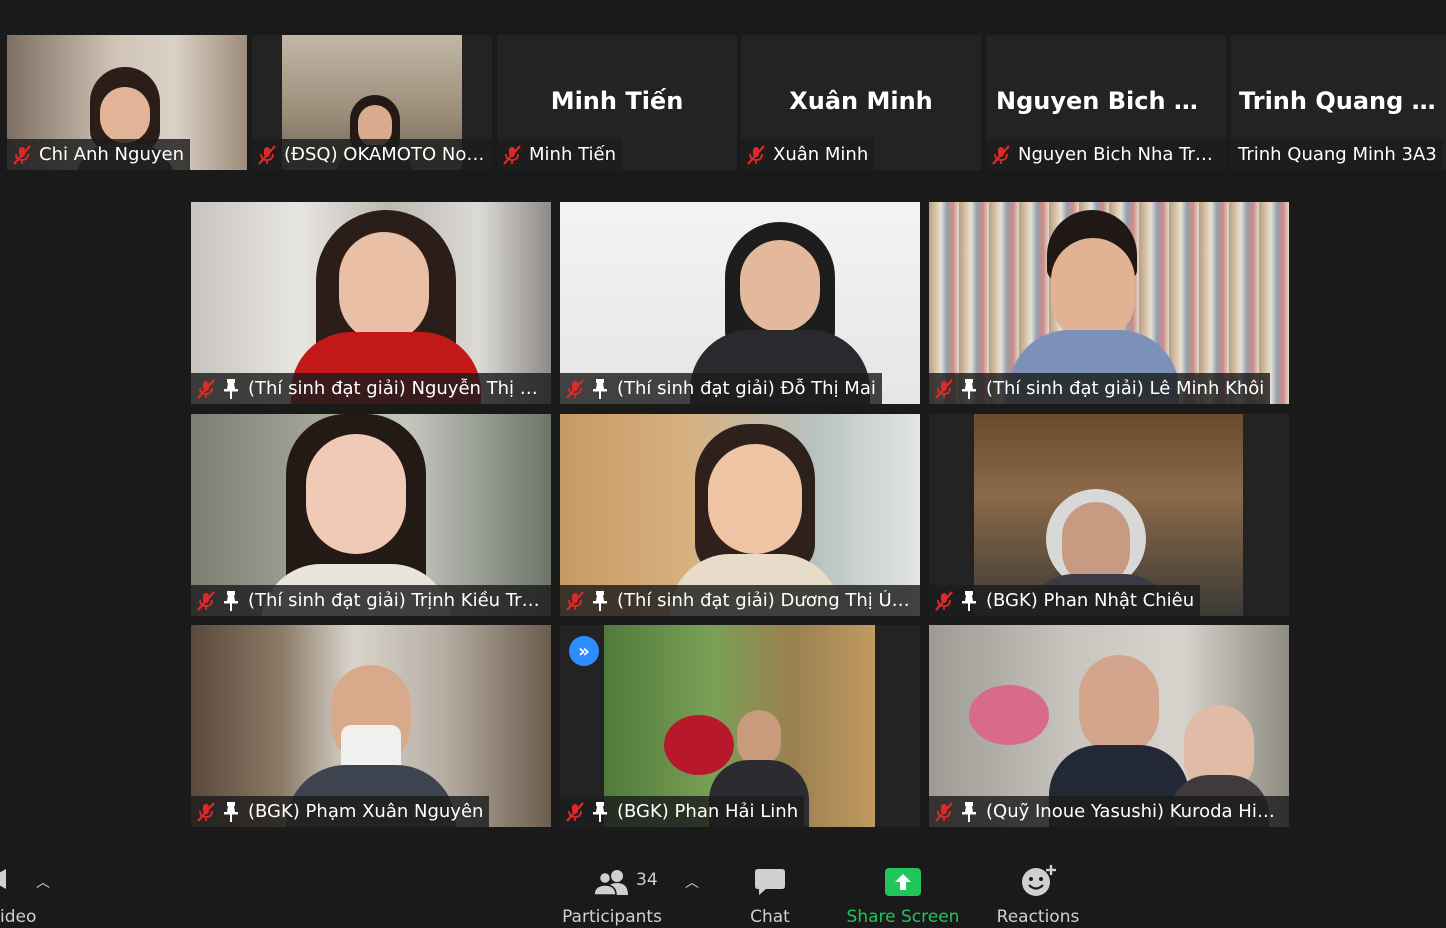  I want to click on chat-button: Chat, so click(770, 889).